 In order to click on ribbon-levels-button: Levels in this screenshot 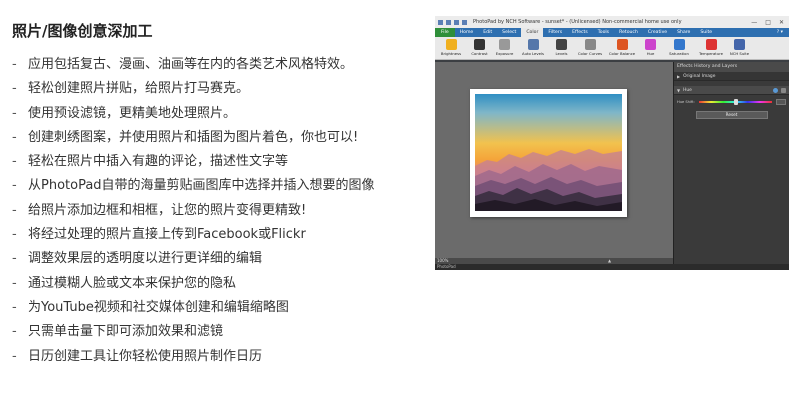, I will do `click(561, 47)`.